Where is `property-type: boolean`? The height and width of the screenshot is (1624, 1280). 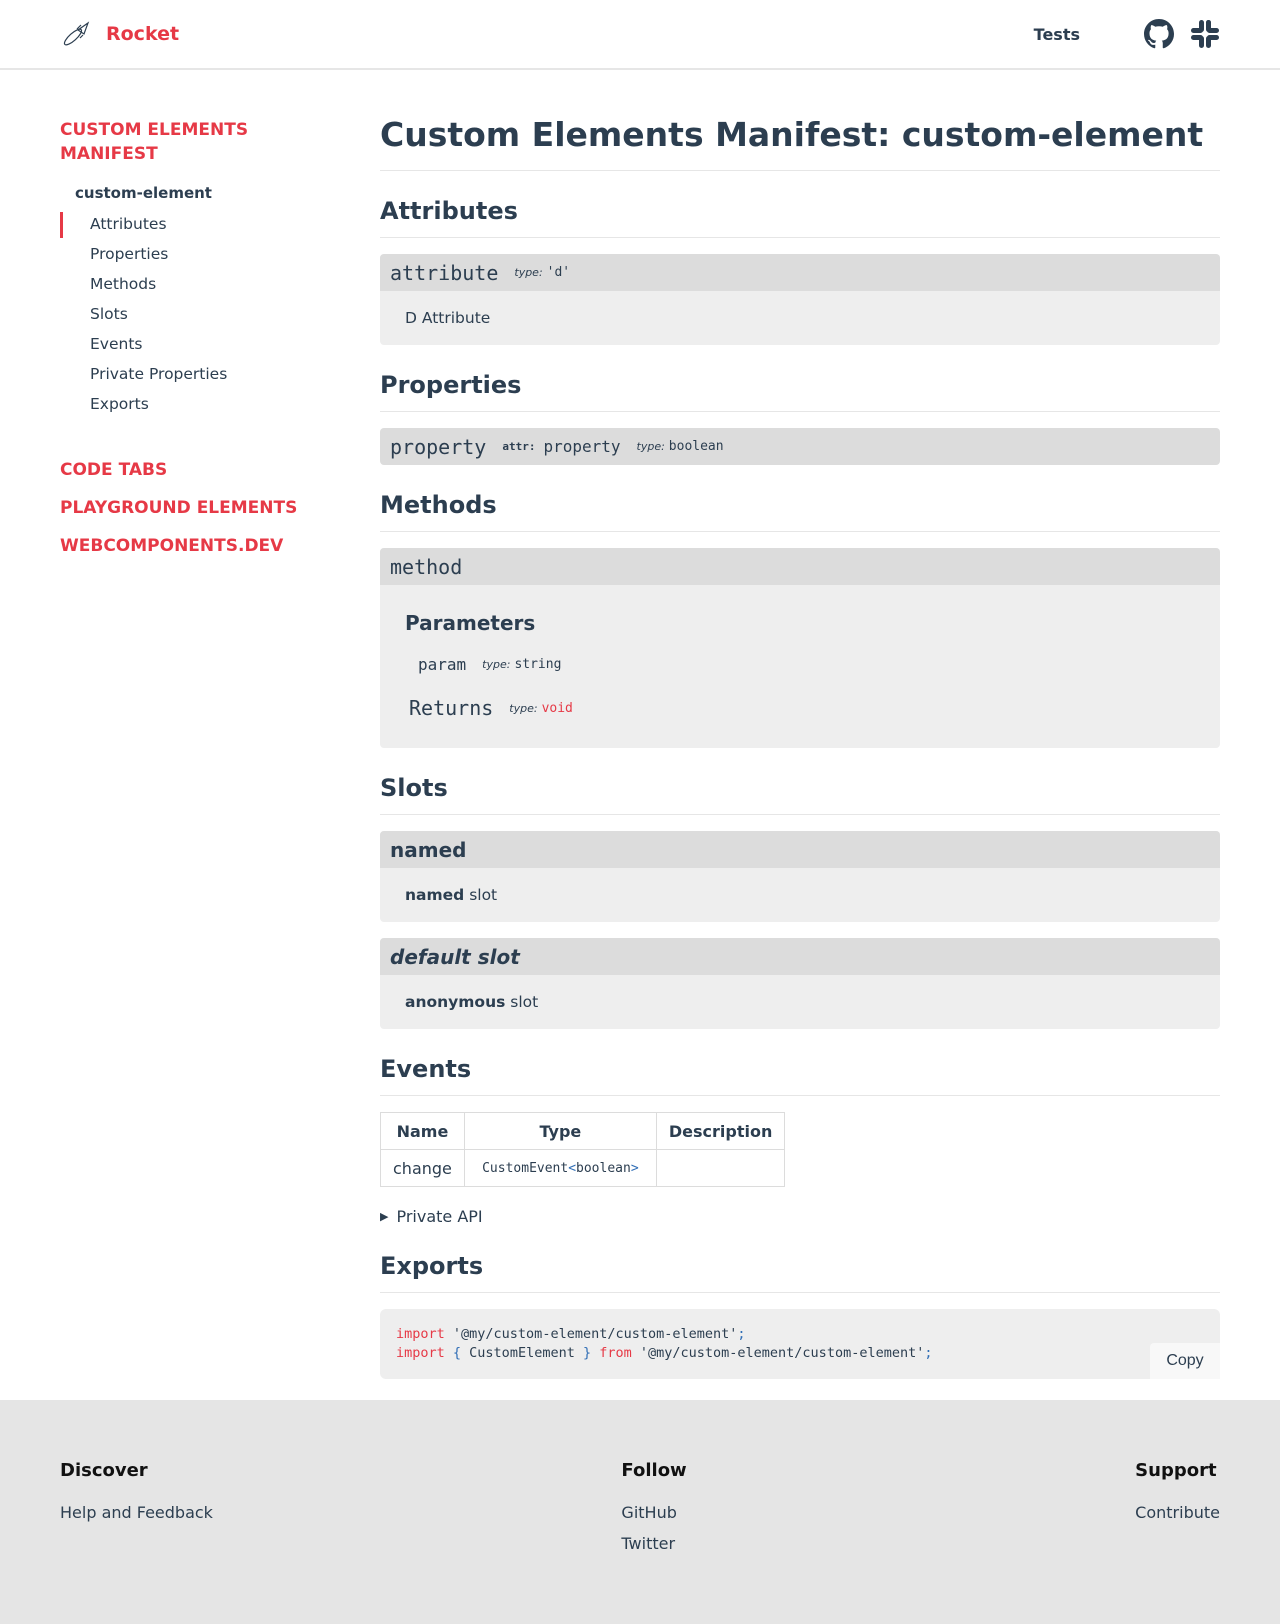
property-type: boolean is located at coordinates (696, 446).